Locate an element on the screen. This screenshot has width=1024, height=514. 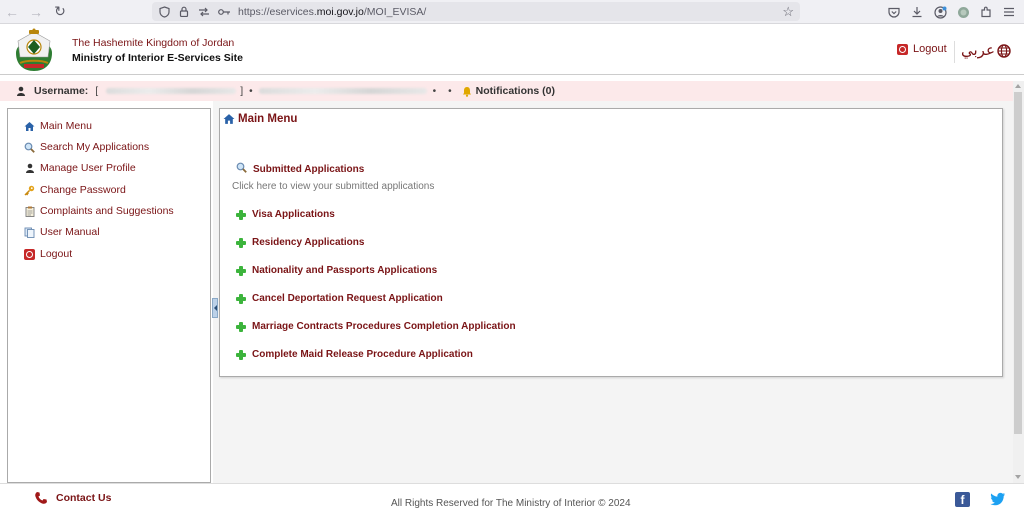
sidebar-item-label: Manage User Profile is located at coordinates (88, 168).